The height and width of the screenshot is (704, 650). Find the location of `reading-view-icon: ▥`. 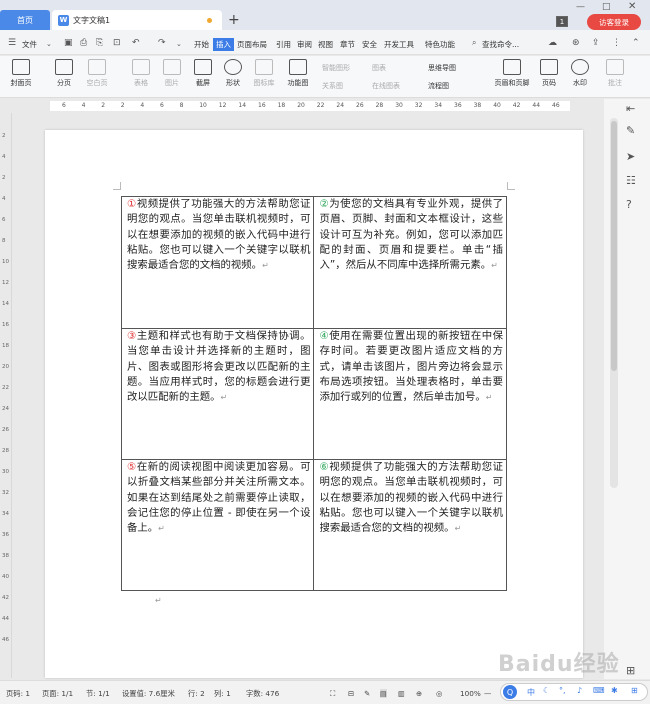

reading-view-icon: ▥ is located at coordinates (401, 693).